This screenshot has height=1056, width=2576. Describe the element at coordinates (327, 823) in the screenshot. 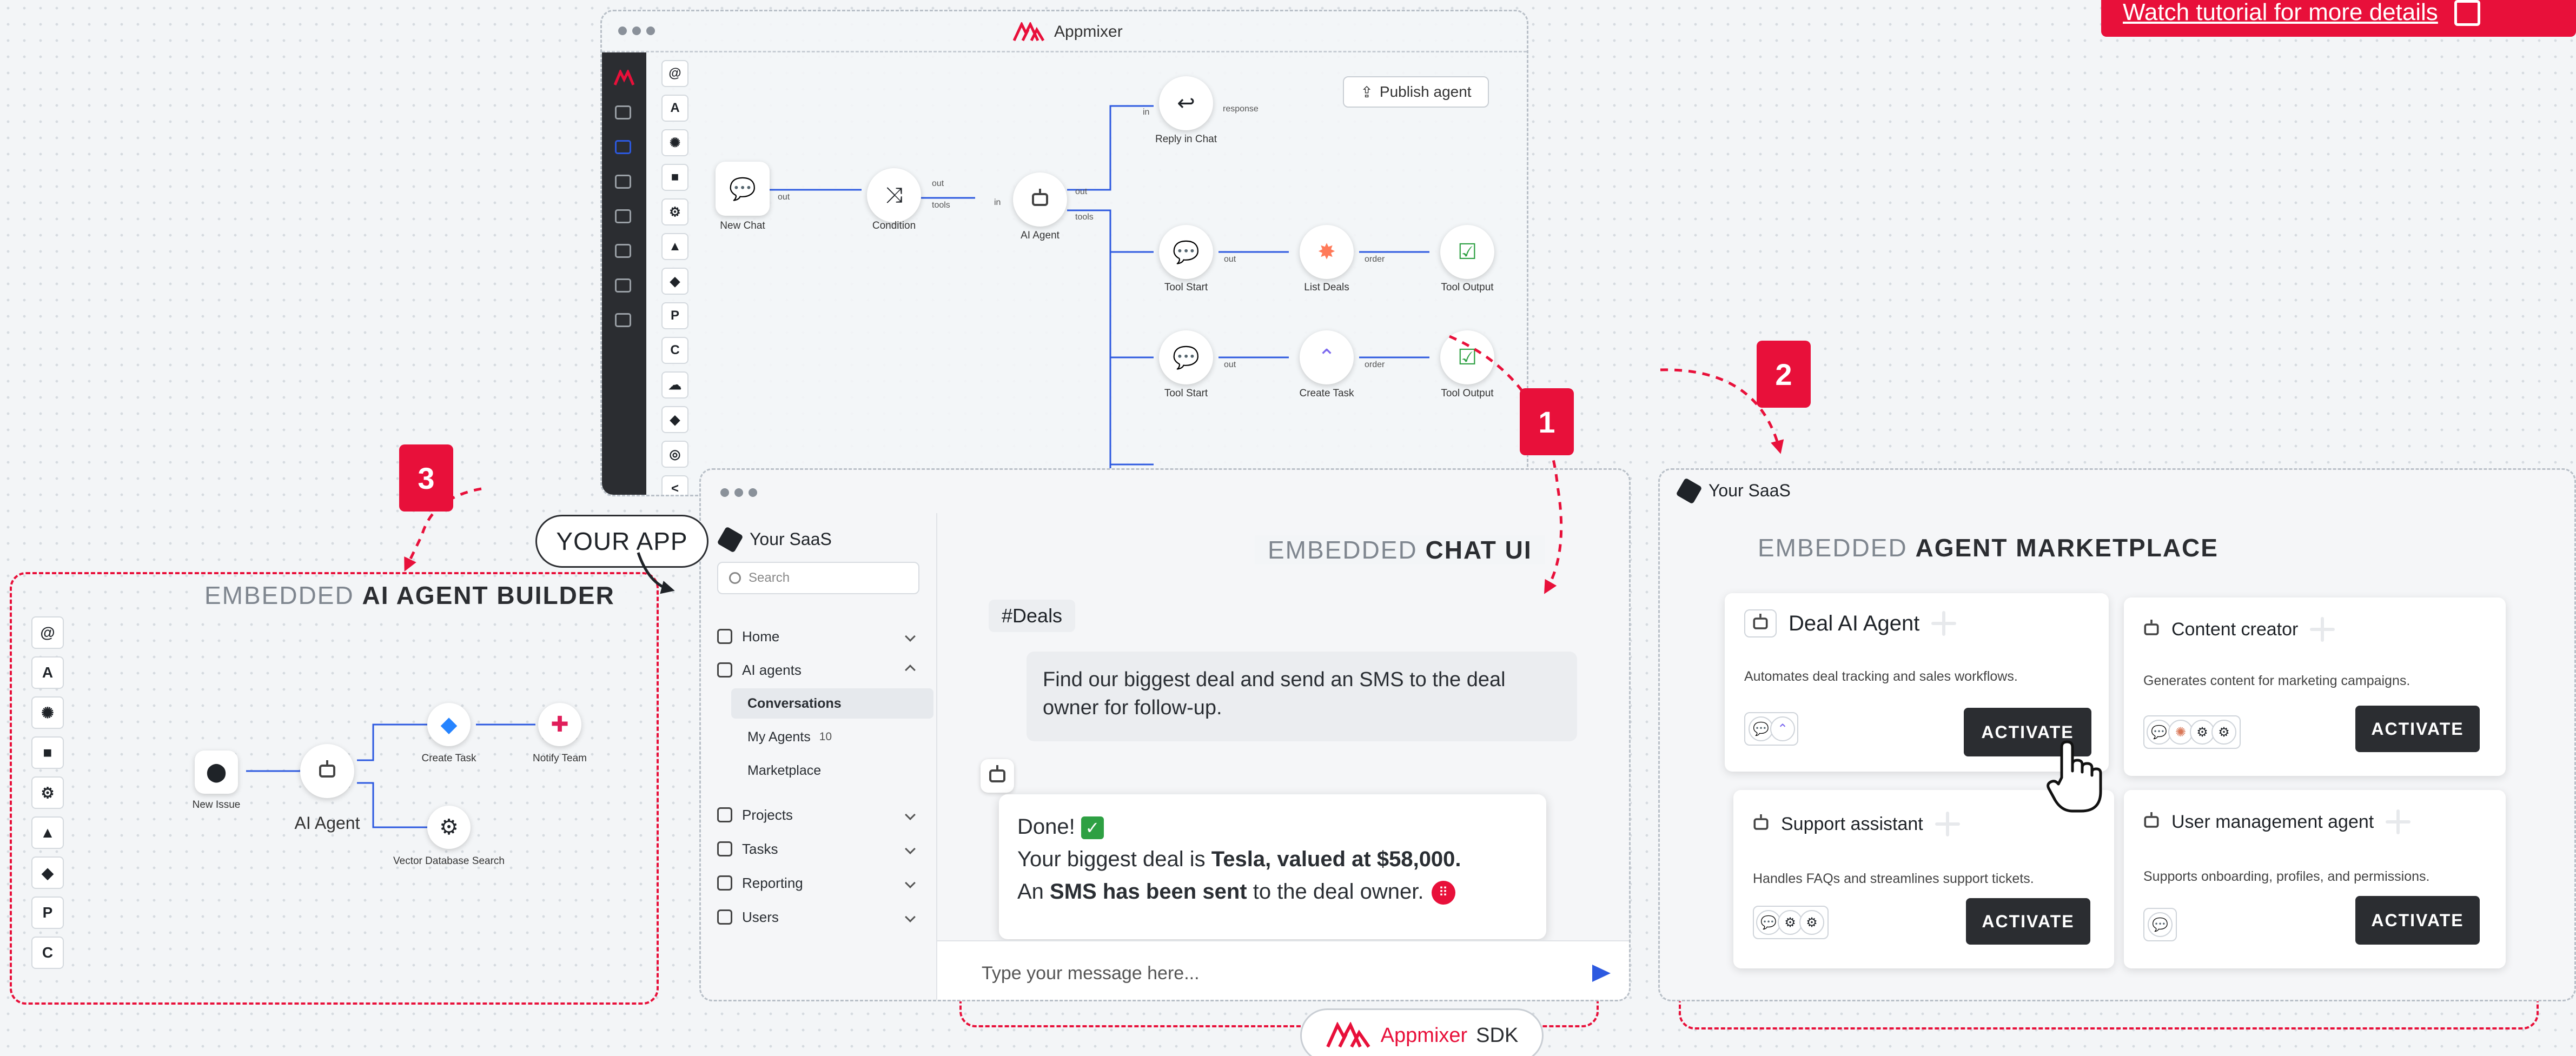

I see `ai-agent-label: AI Agent` at that location.